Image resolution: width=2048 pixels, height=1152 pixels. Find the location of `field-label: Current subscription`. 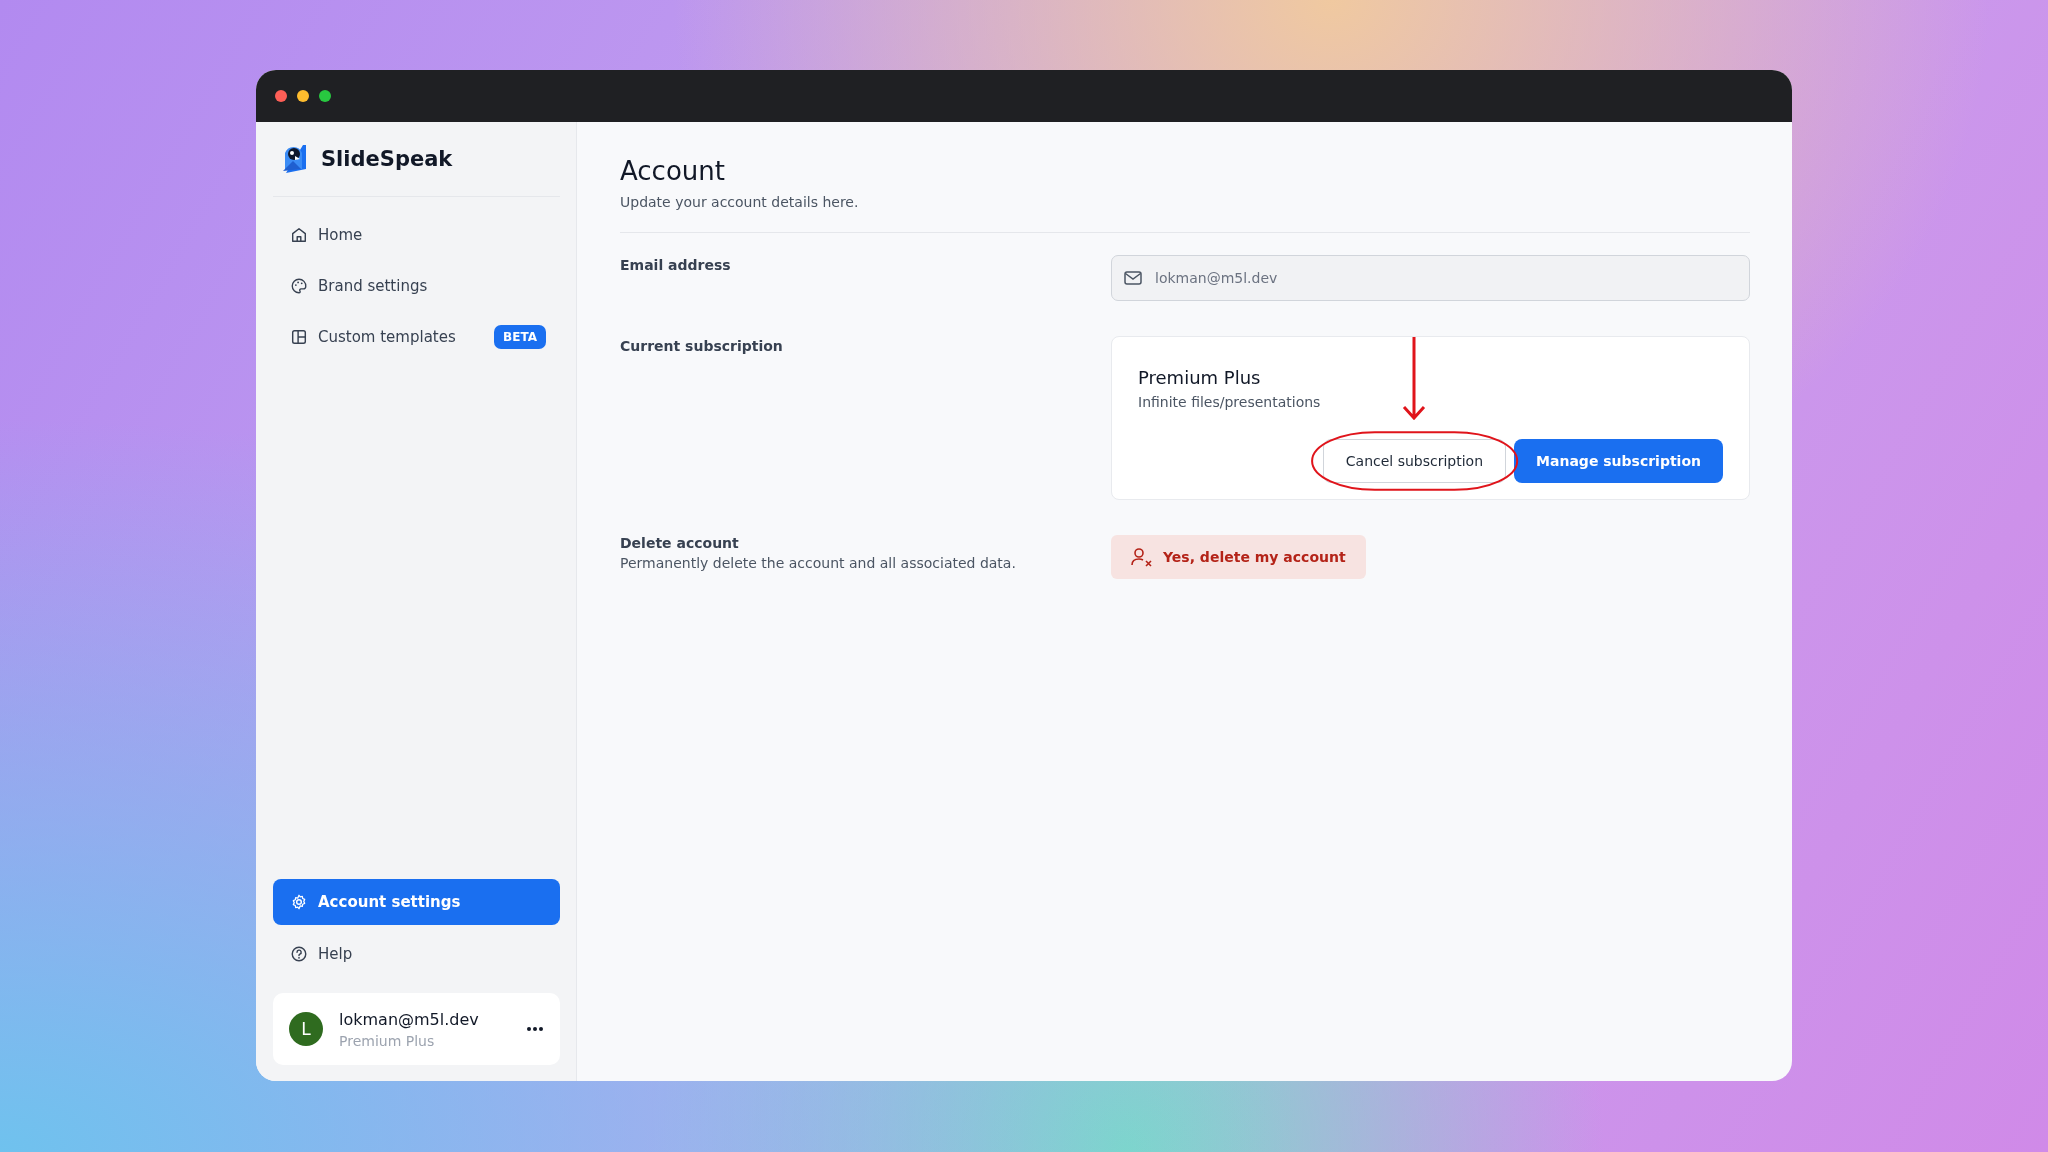

field-label: Current subscription is located at coordinates (701, 346).